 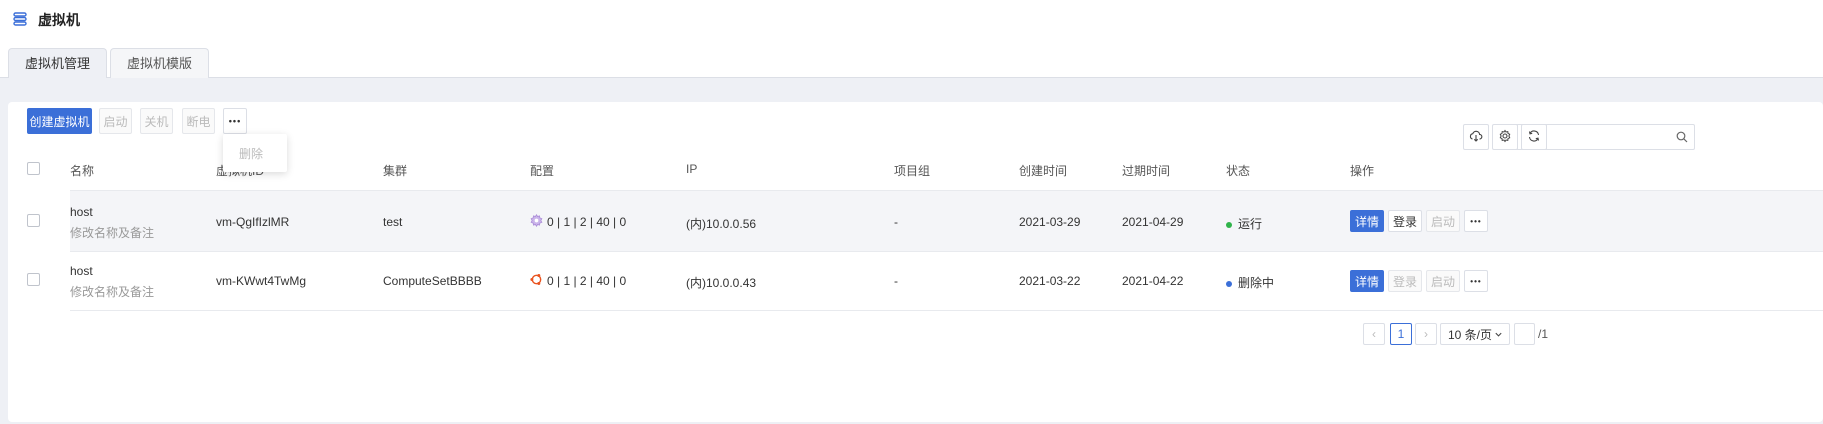 I want to click on cloud-download-icon, so click(x=1476, y=137).